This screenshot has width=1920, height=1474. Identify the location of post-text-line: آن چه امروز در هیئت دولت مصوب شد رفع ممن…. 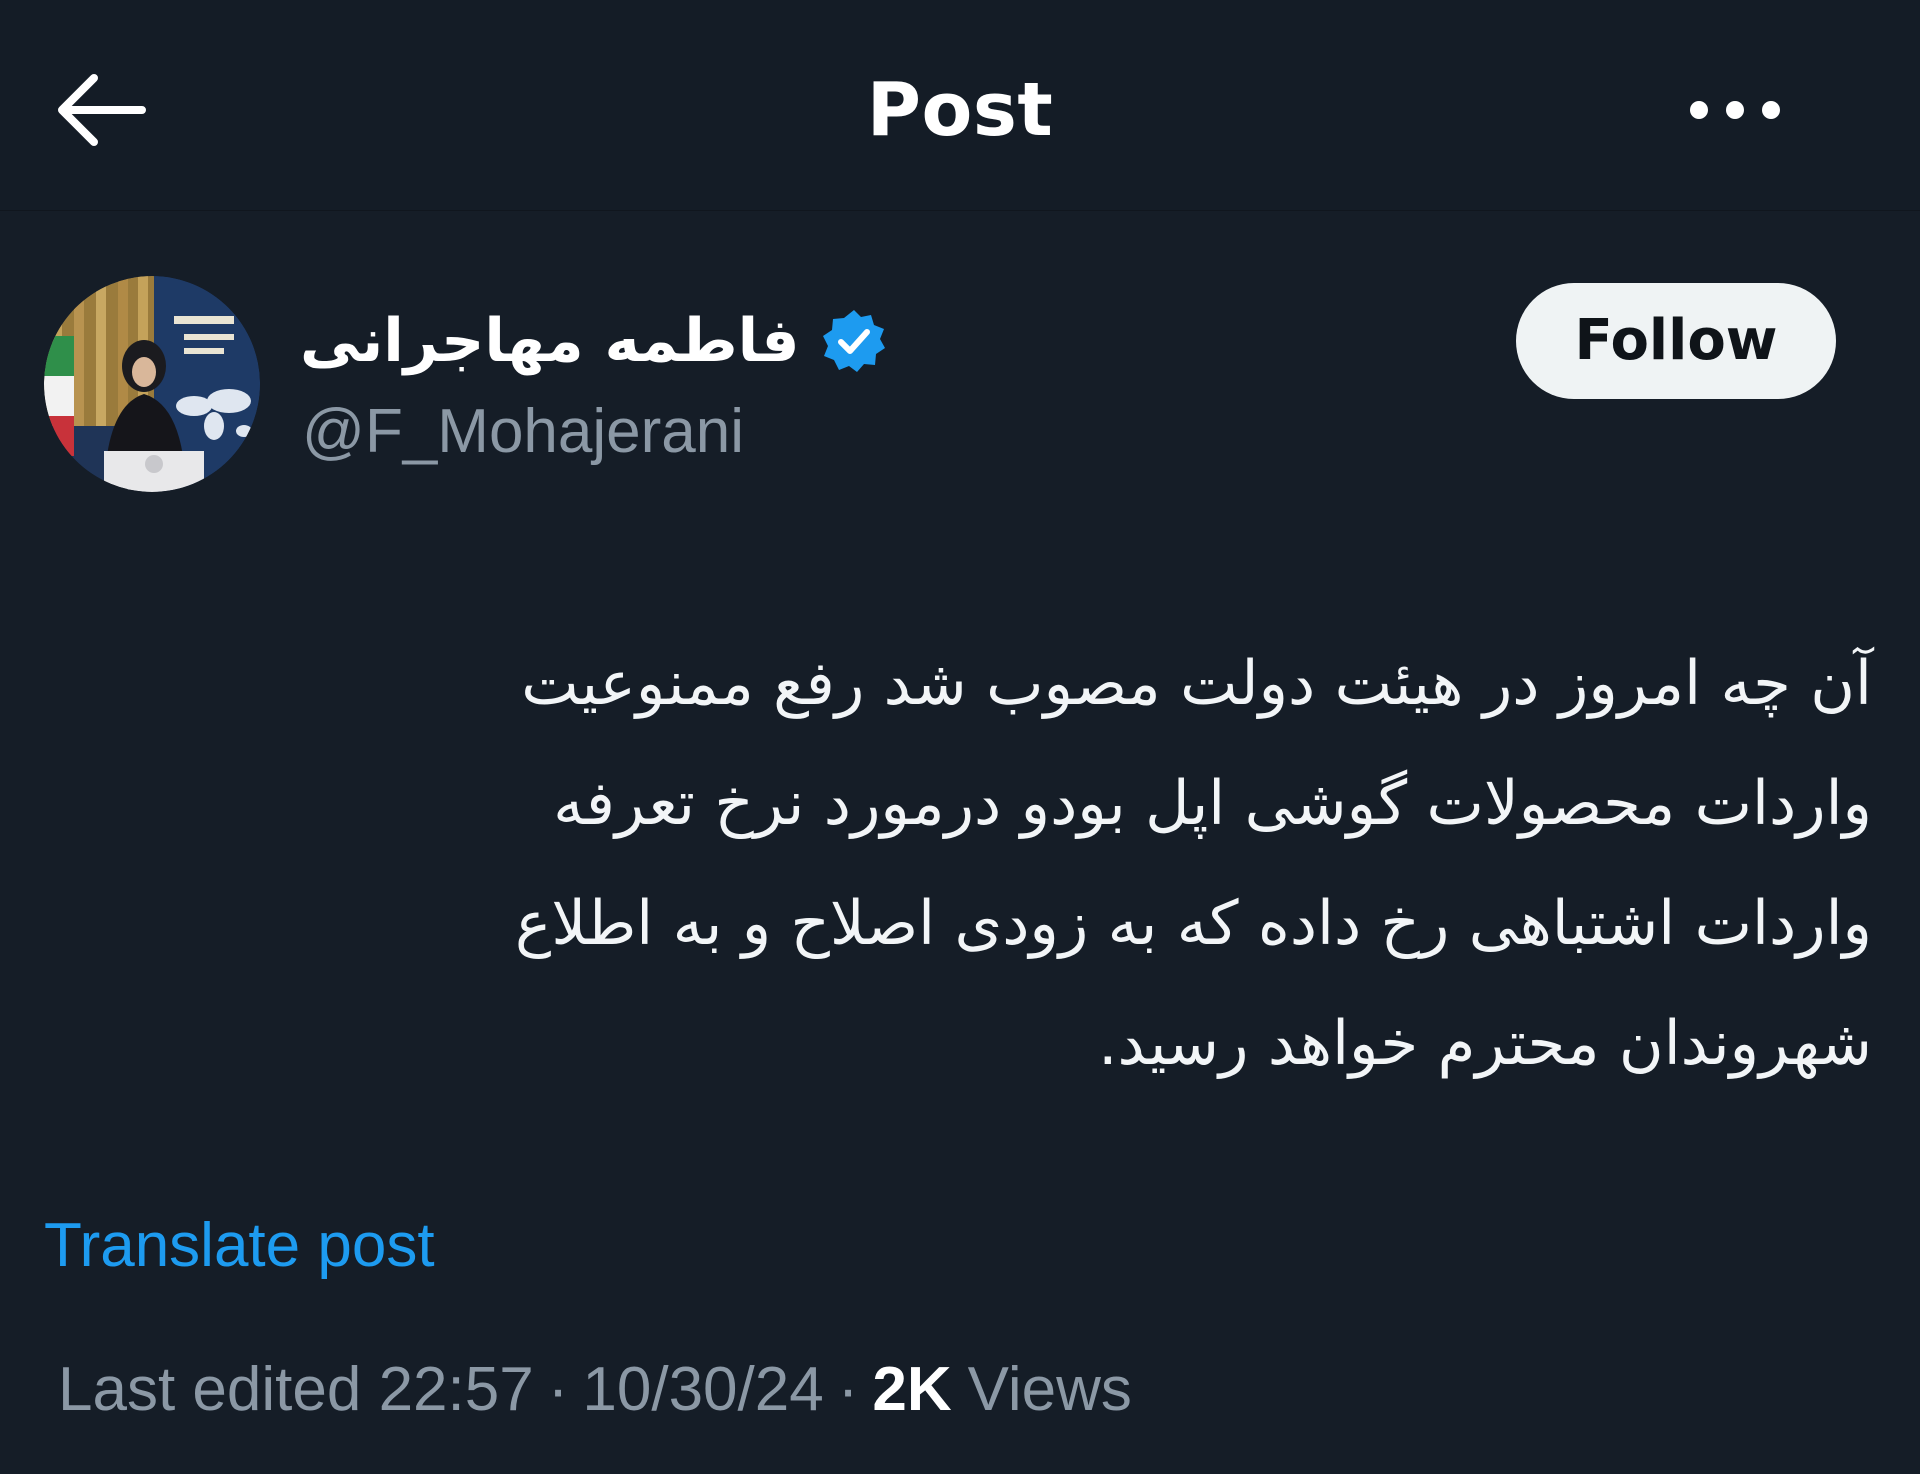
(1196, 683).